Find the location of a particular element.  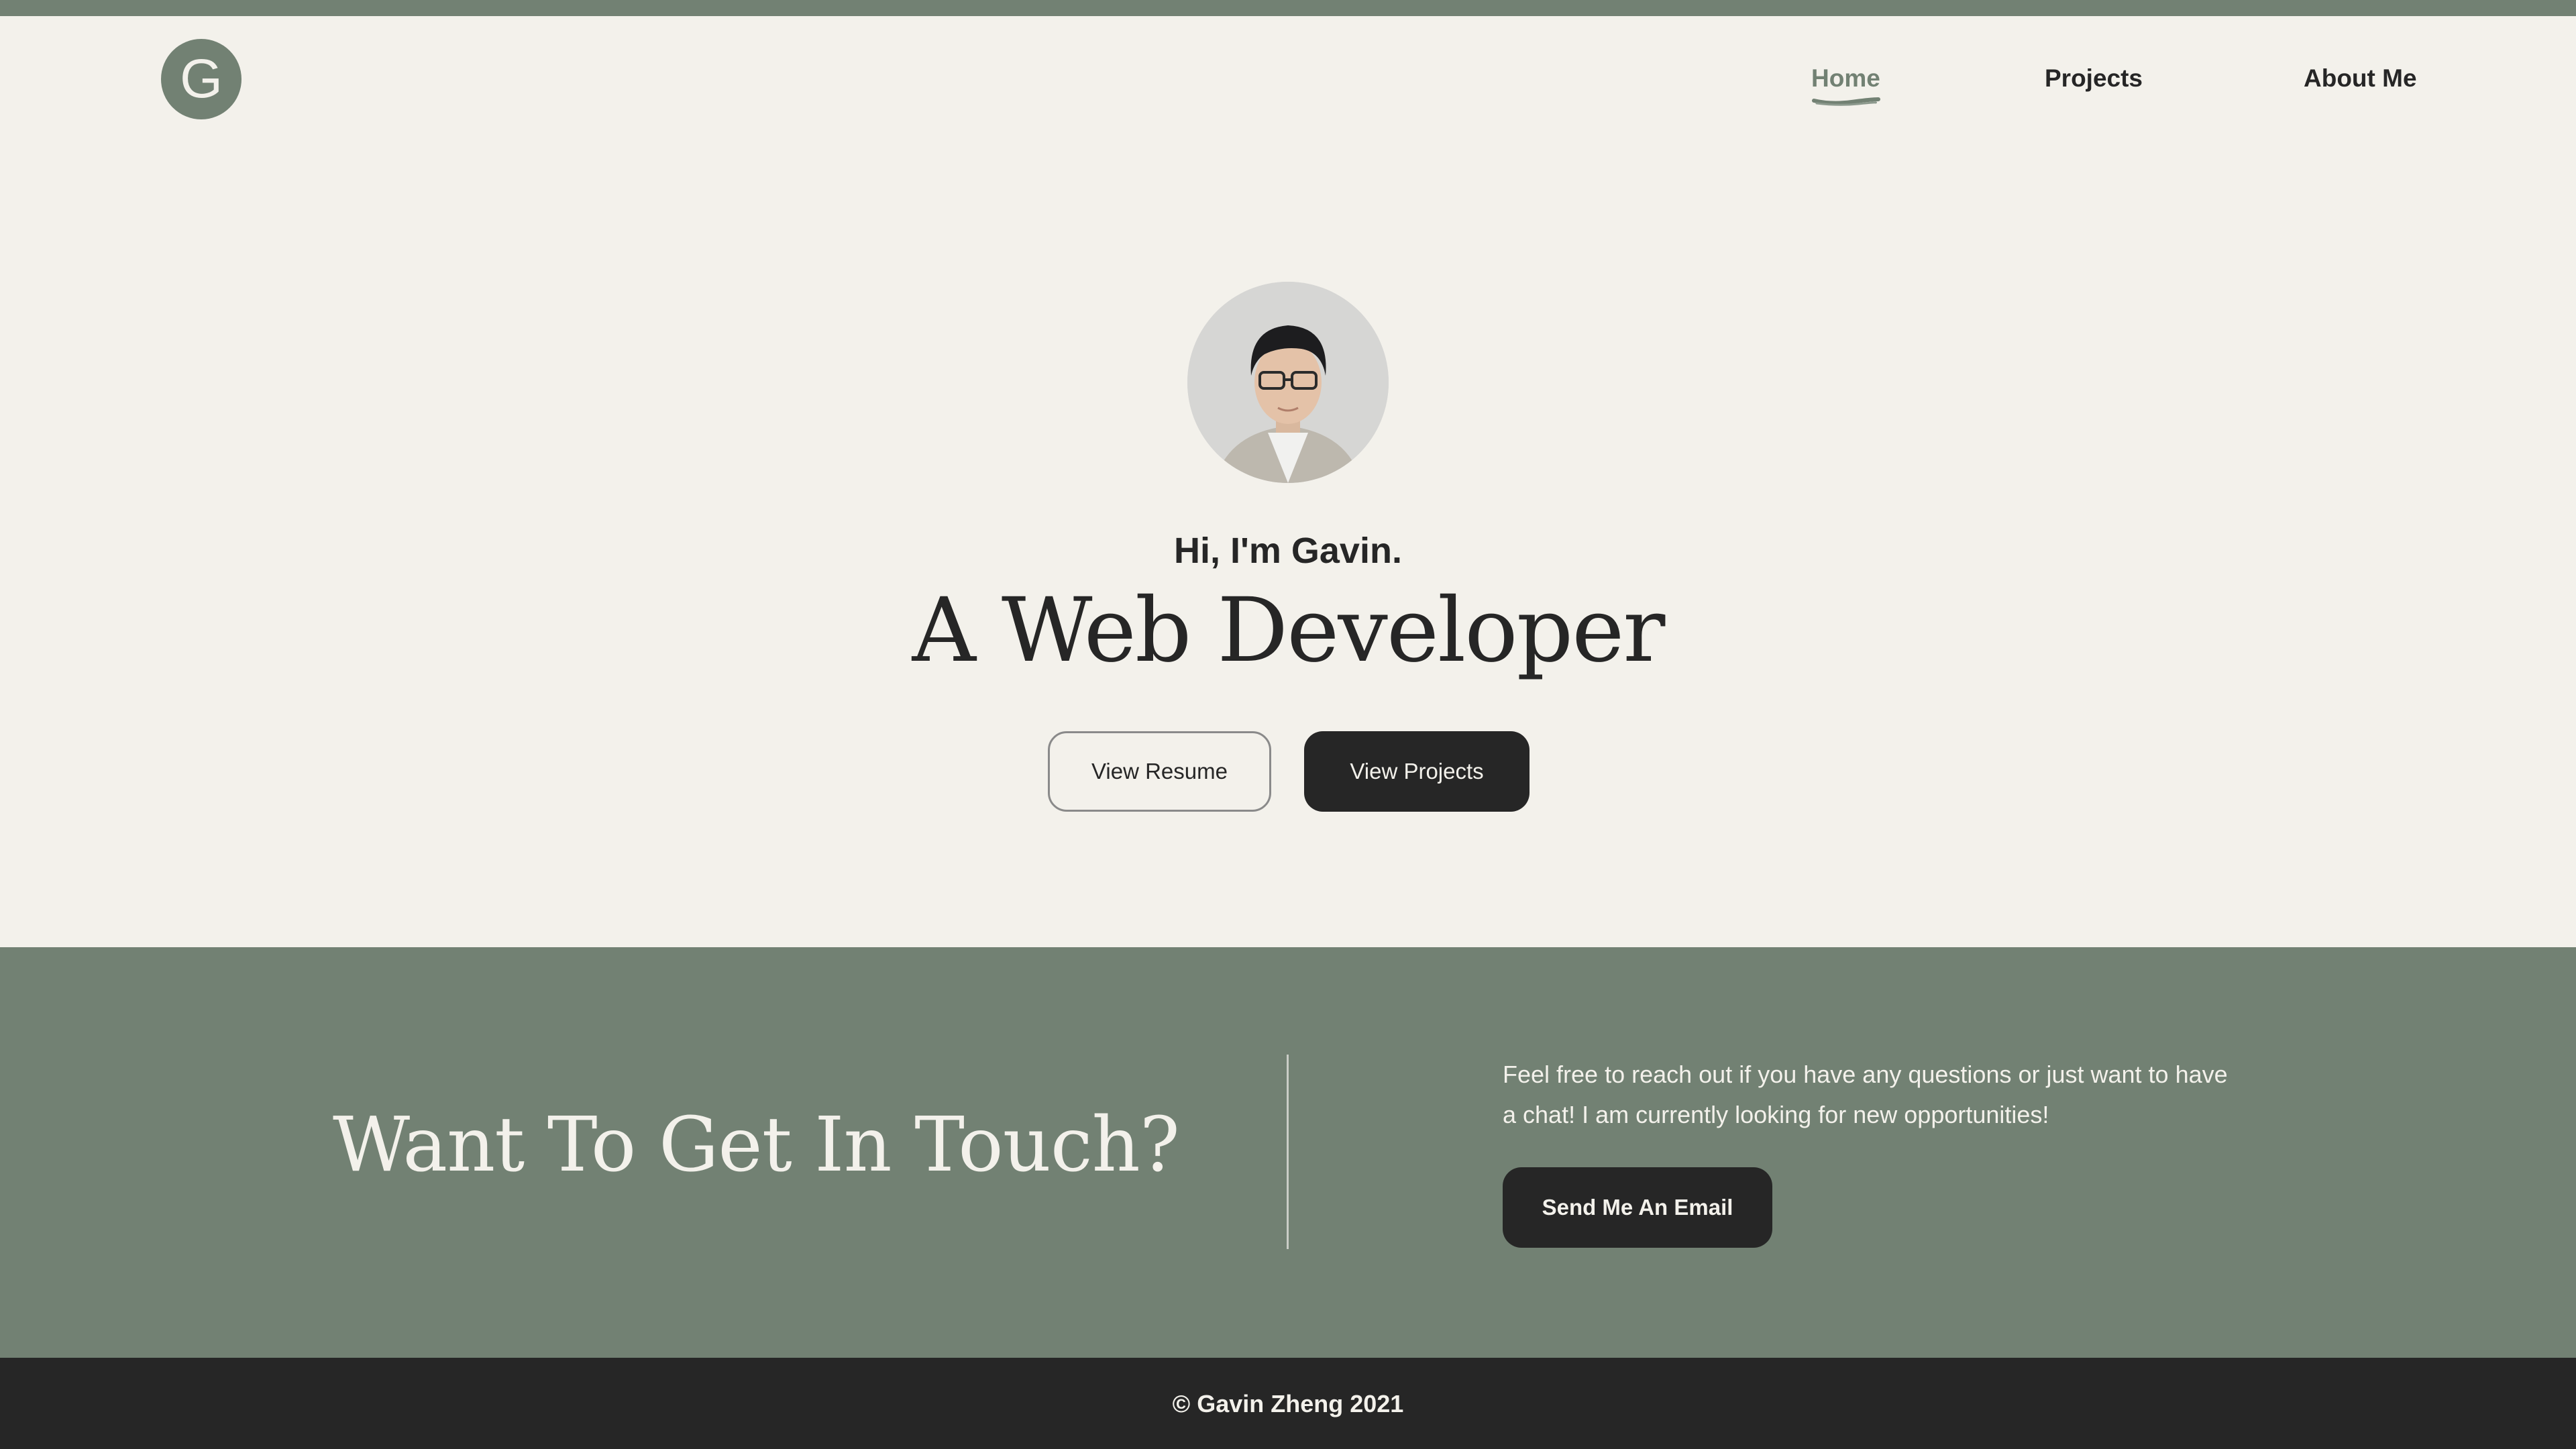

nav-item-projects: Projects is located at coordinates (2094, 78).